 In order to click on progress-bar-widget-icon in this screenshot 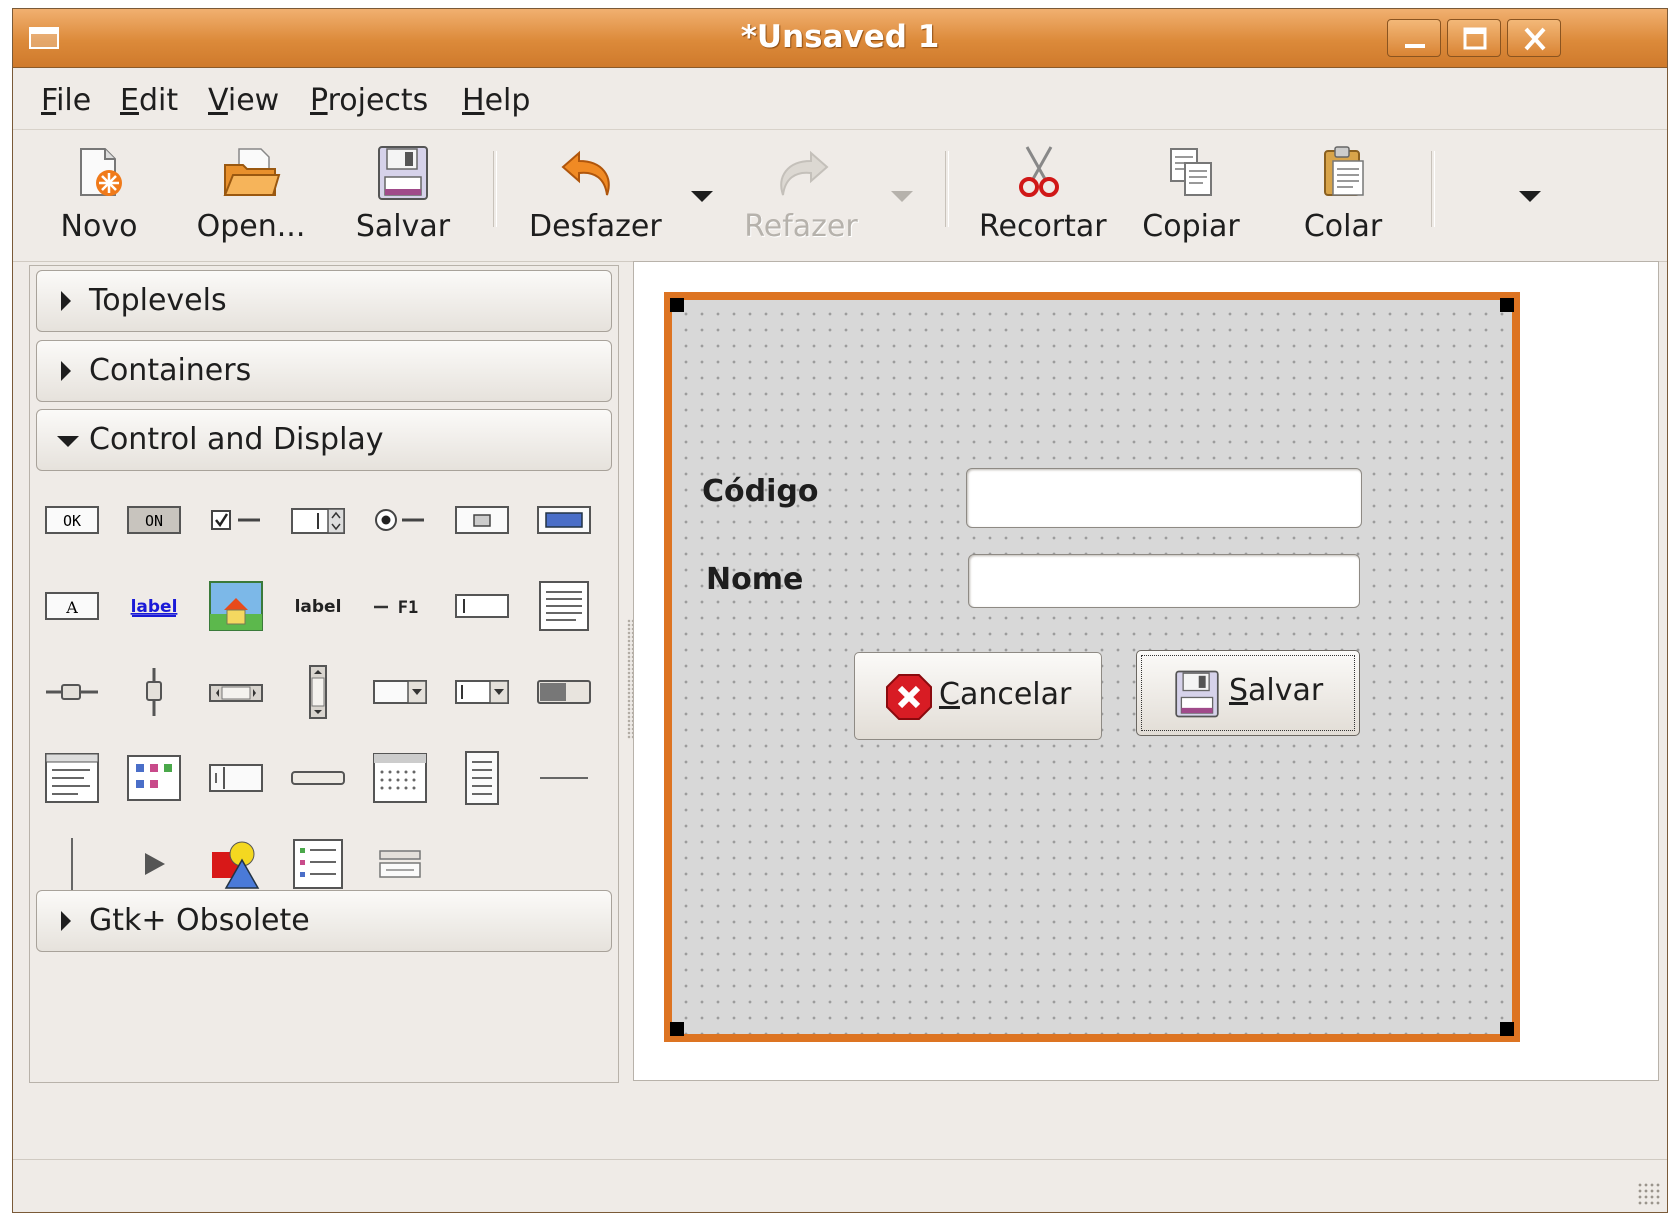, I will do `click(564, 692)`.